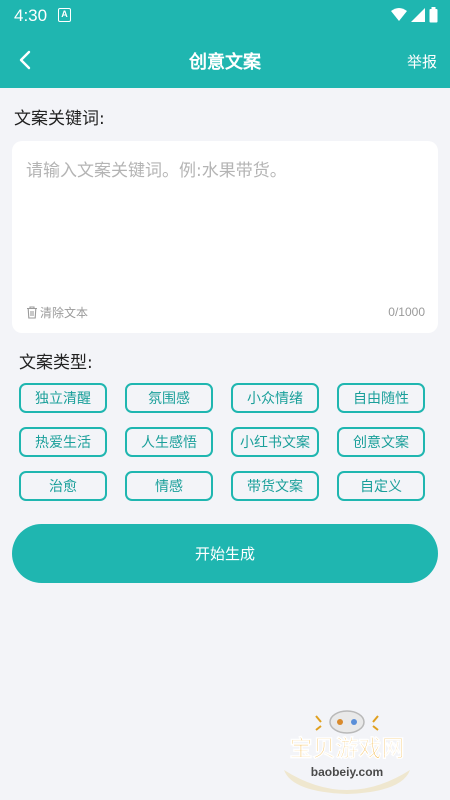 The image size is (450, 800). I want to click on keywords-input: 请输入文案关键词。例:水果带货。, so click(156, 168).